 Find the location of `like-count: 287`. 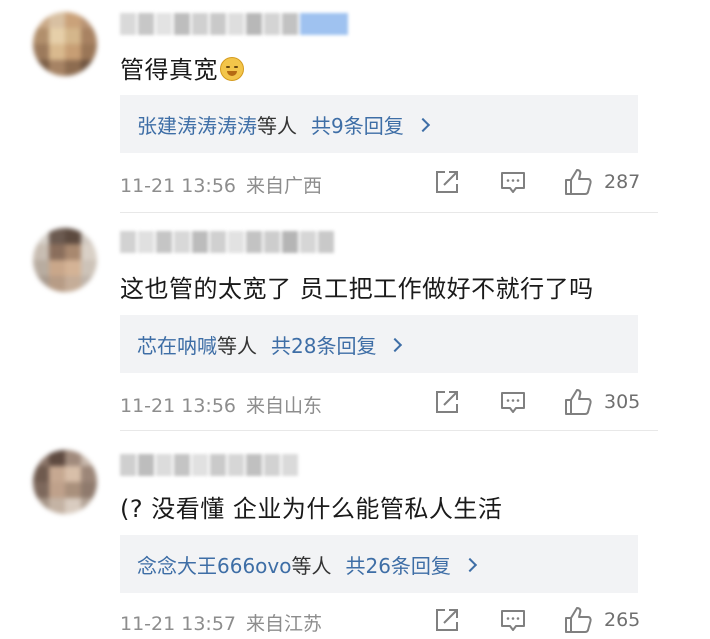

like-count: 287 is located at coordinates (622, 182).